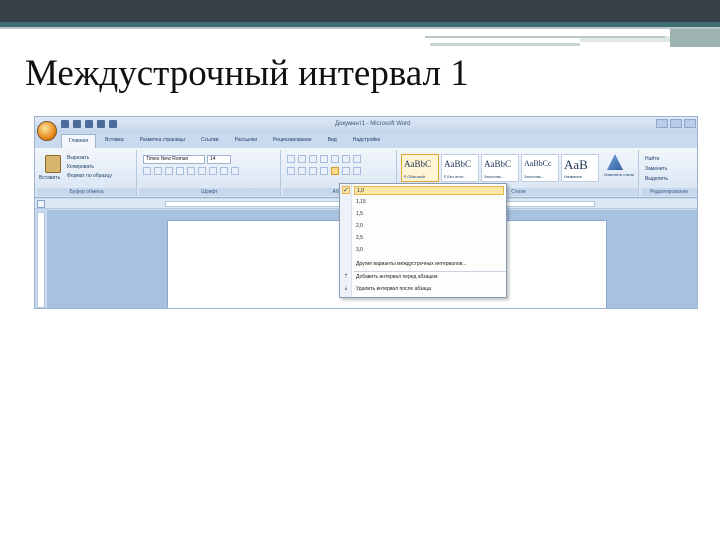 This screenshot has height=540, width=720. What do you see at coordinates (619, 174) in the screenshot?
I see `change-styles-button: Изменить стили` at bounding box center [619, 174].